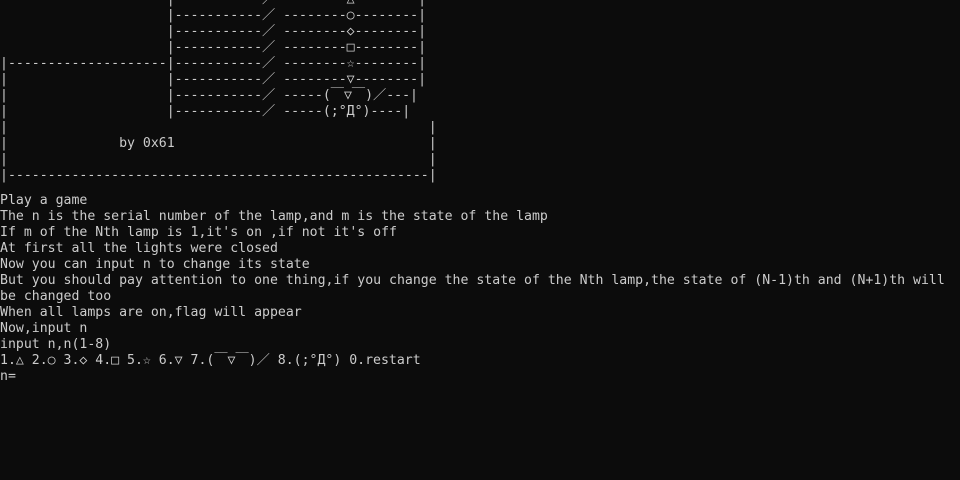 This screenshot has width=960, height=480. Describe the element at coordinates (478, 377) in the screenshot. I see `input-prompt-row: n=` at that location.